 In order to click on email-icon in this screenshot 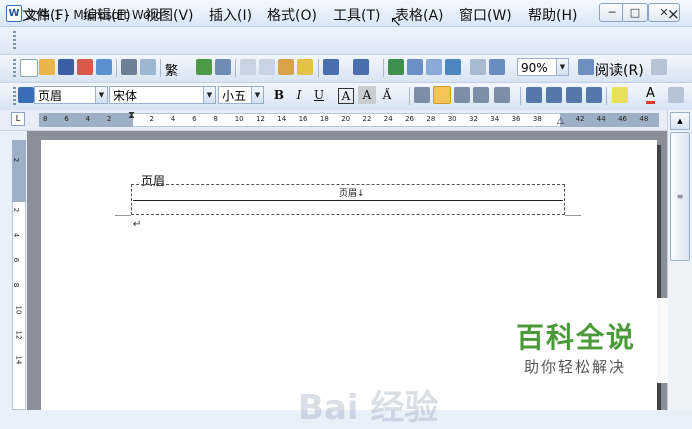, I will do `click(104, 67)`.